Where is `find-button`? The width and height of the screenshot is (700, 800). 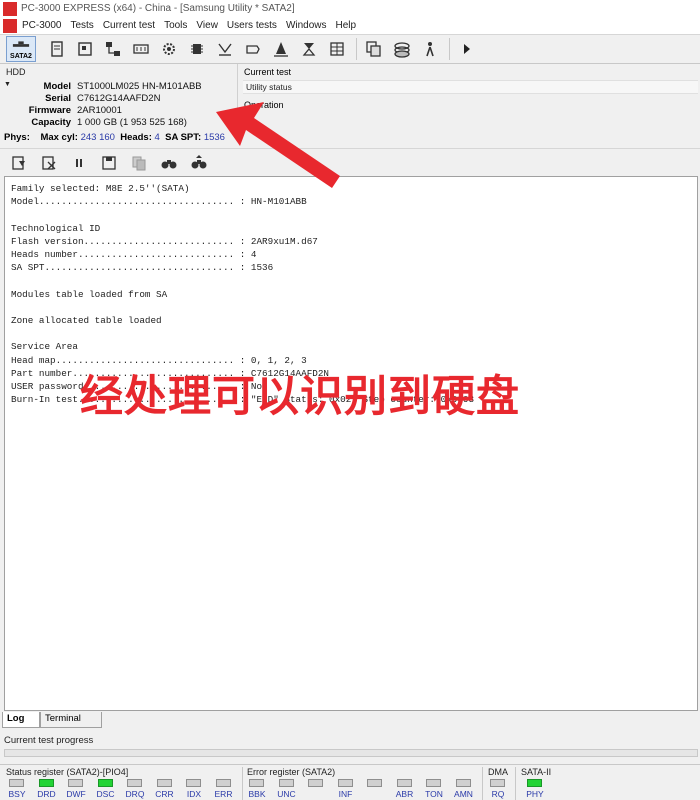
find-button is located at coordinates (169, 163).